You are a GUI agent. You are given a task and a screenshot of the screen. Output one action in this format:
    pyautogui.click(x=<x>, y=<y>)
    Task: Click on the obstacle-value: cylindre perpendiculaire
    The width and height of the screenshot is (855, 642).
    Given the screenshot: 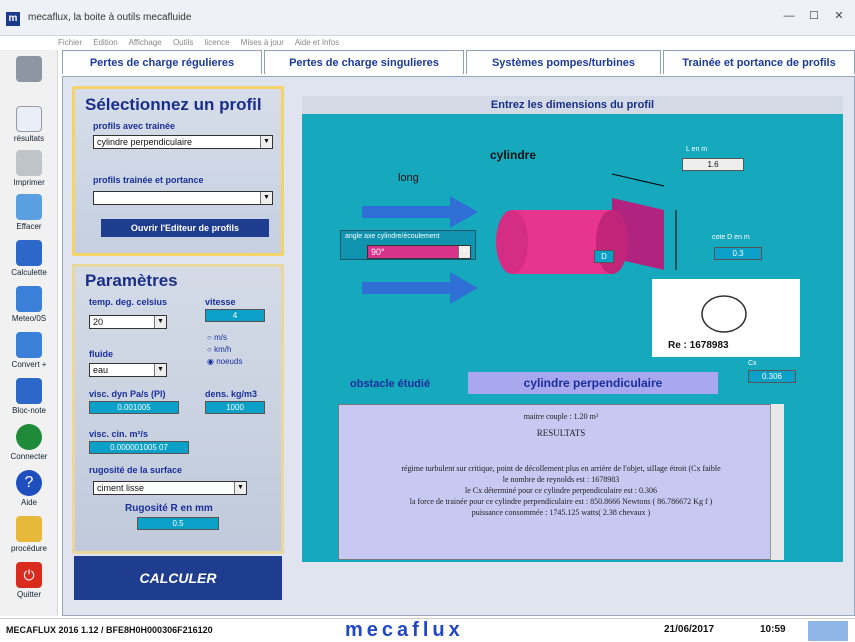 What is the action you would take?
    pyautogui.click(x=593, y=383)
    